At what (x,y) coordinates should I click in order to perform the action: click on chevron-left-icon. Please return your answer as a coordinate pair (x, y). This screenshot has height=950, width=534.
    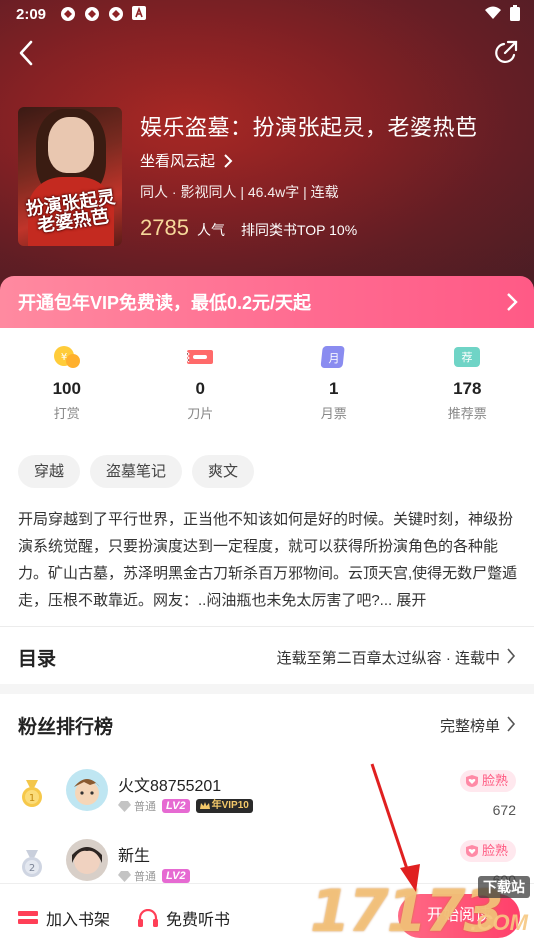
    Looking at the image, I should click on (26, 53).